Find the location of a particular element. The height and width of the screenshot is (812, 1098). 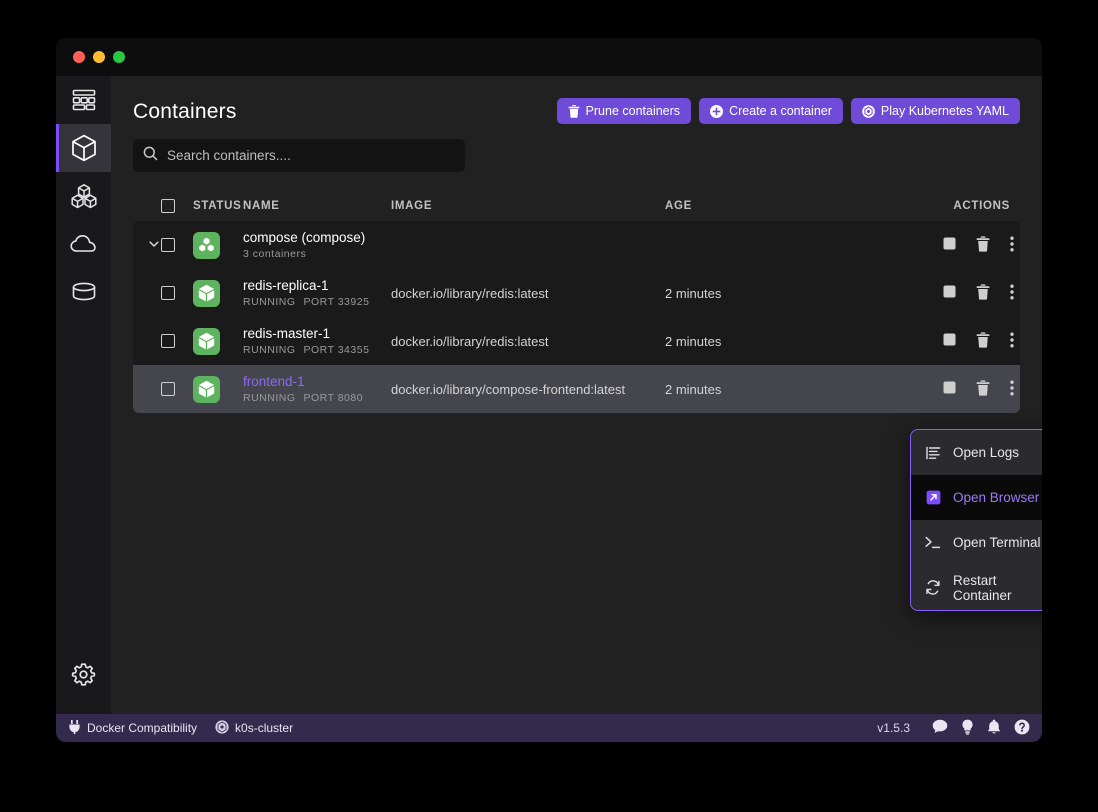

sidebar-item-containers is located at coordinates (83, 148).